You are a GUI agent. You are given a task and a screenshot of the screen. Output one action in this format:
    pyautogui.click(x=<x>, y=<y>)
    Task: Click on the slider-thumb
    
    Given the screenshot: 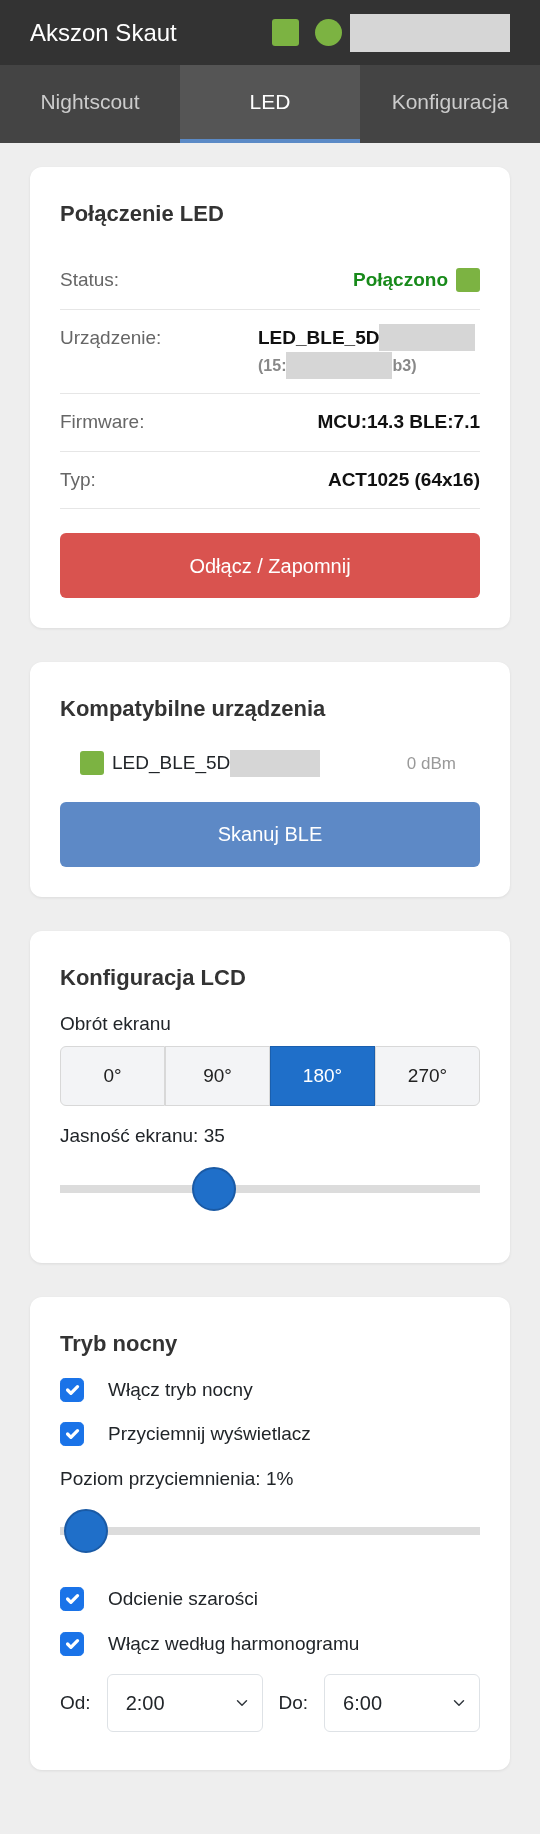 What is the action you would take?
    pyautogui.click(x=85, y=1531)
    